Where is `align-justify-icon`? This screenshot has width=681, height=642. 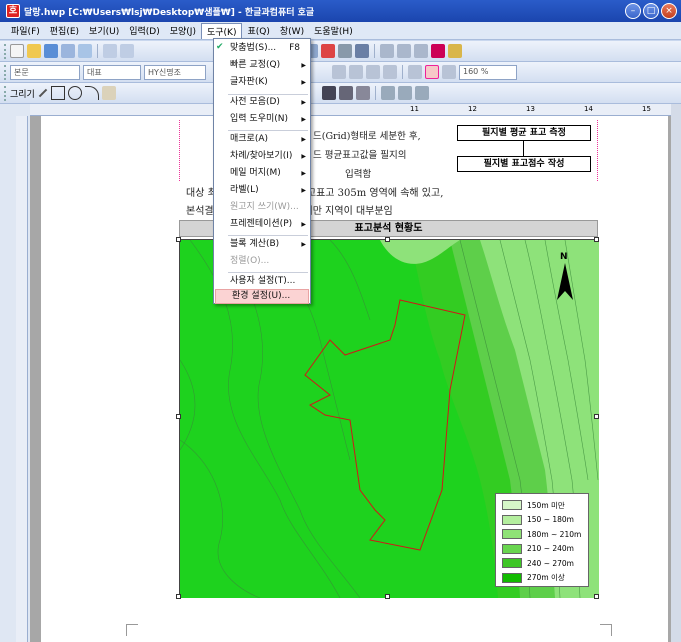 align-justify-icon is located at coordinates (432, 72).